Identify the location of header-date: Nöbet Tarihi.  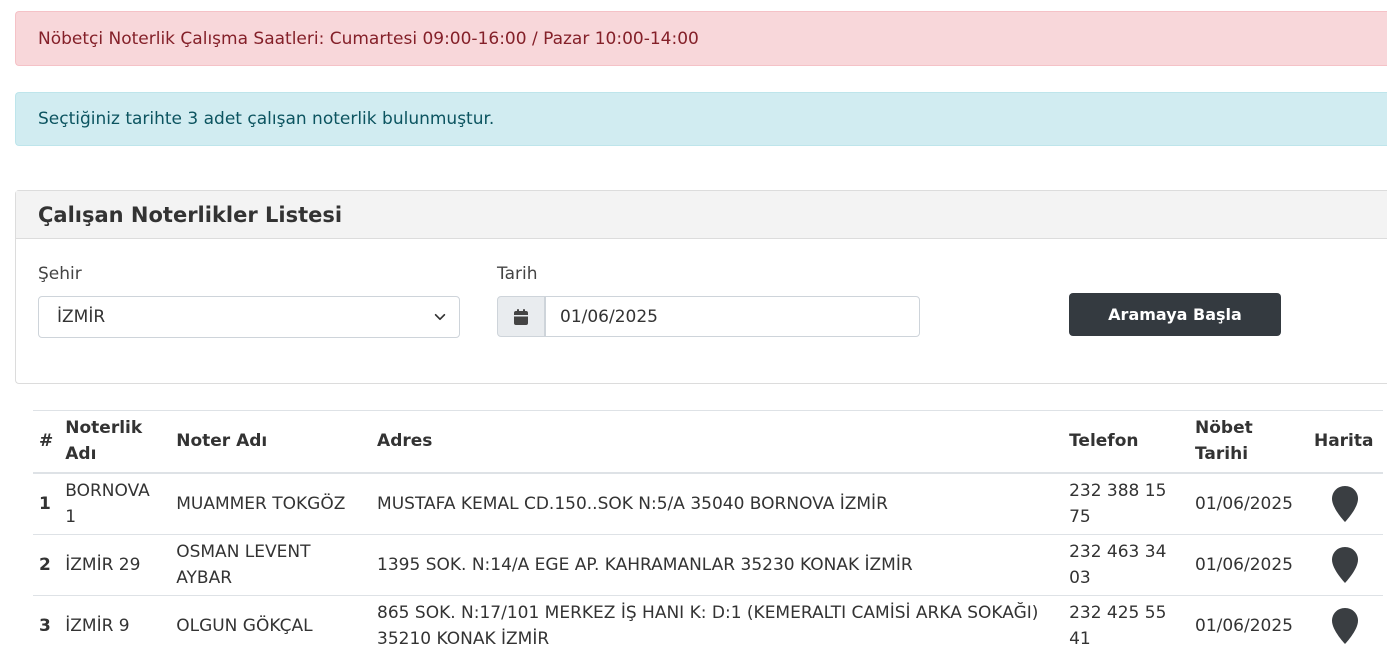
(1248, 442).